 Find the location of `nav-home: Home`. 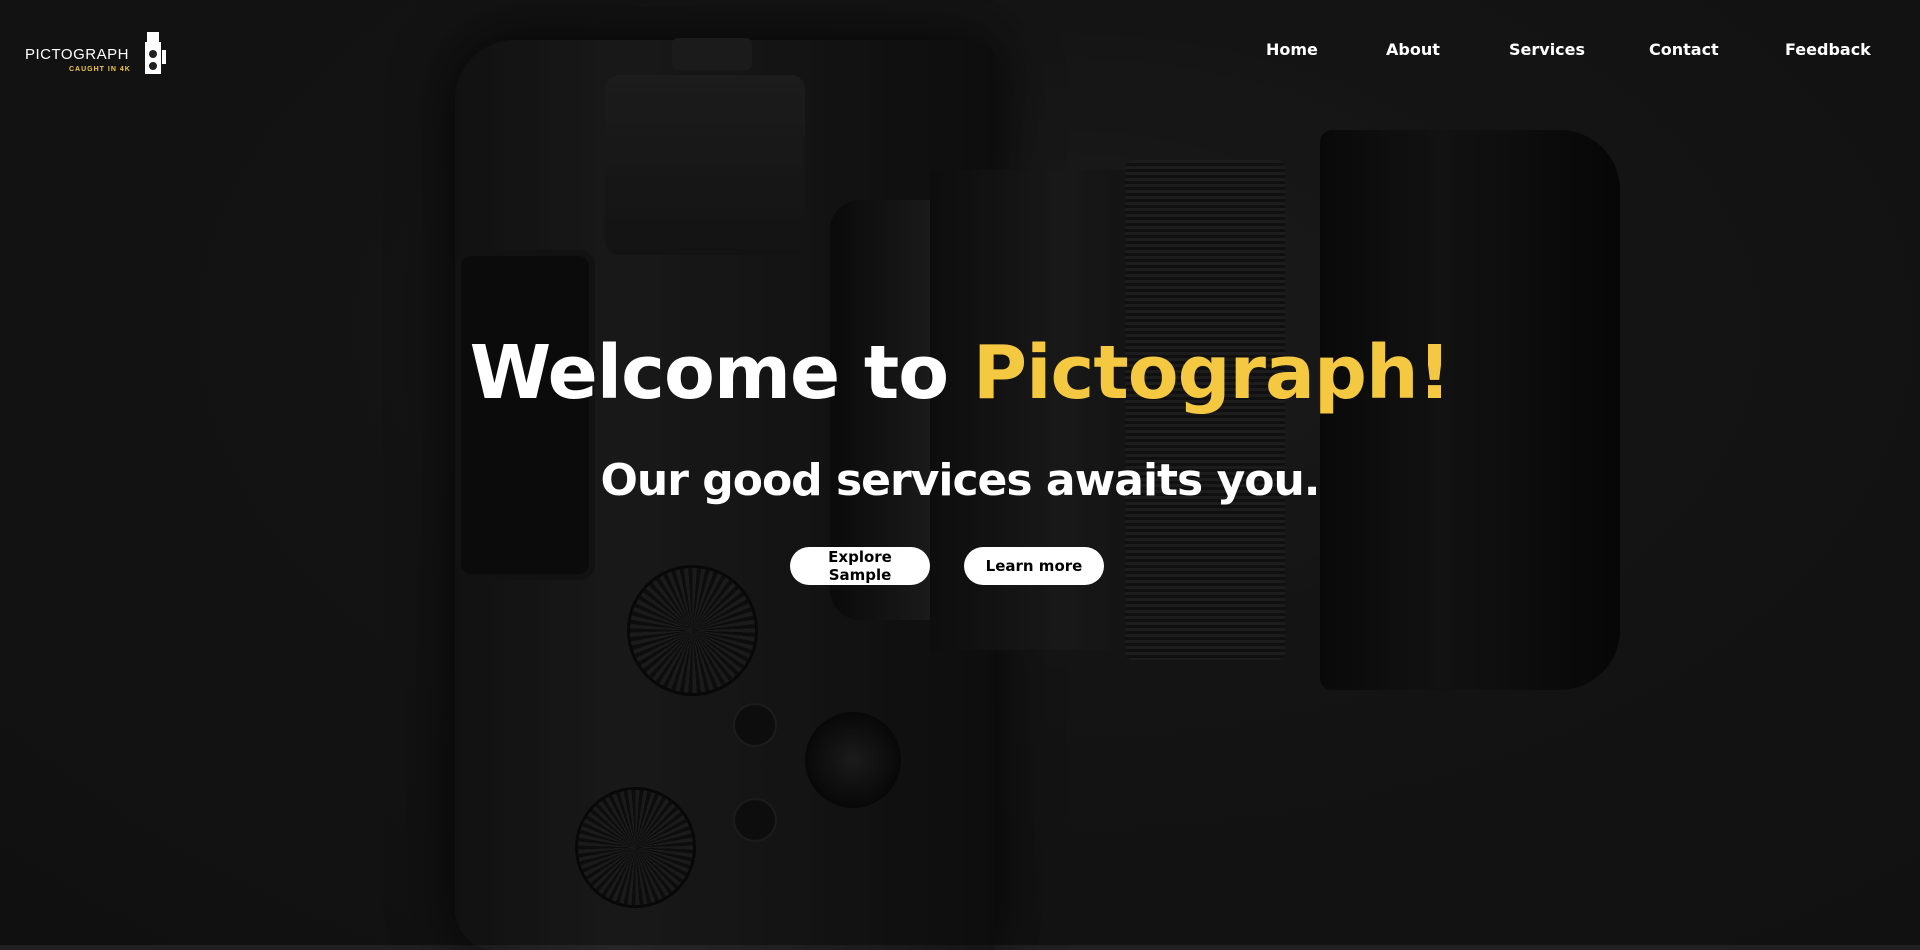

nav-home: Home is located at coordinates (1292, 49).